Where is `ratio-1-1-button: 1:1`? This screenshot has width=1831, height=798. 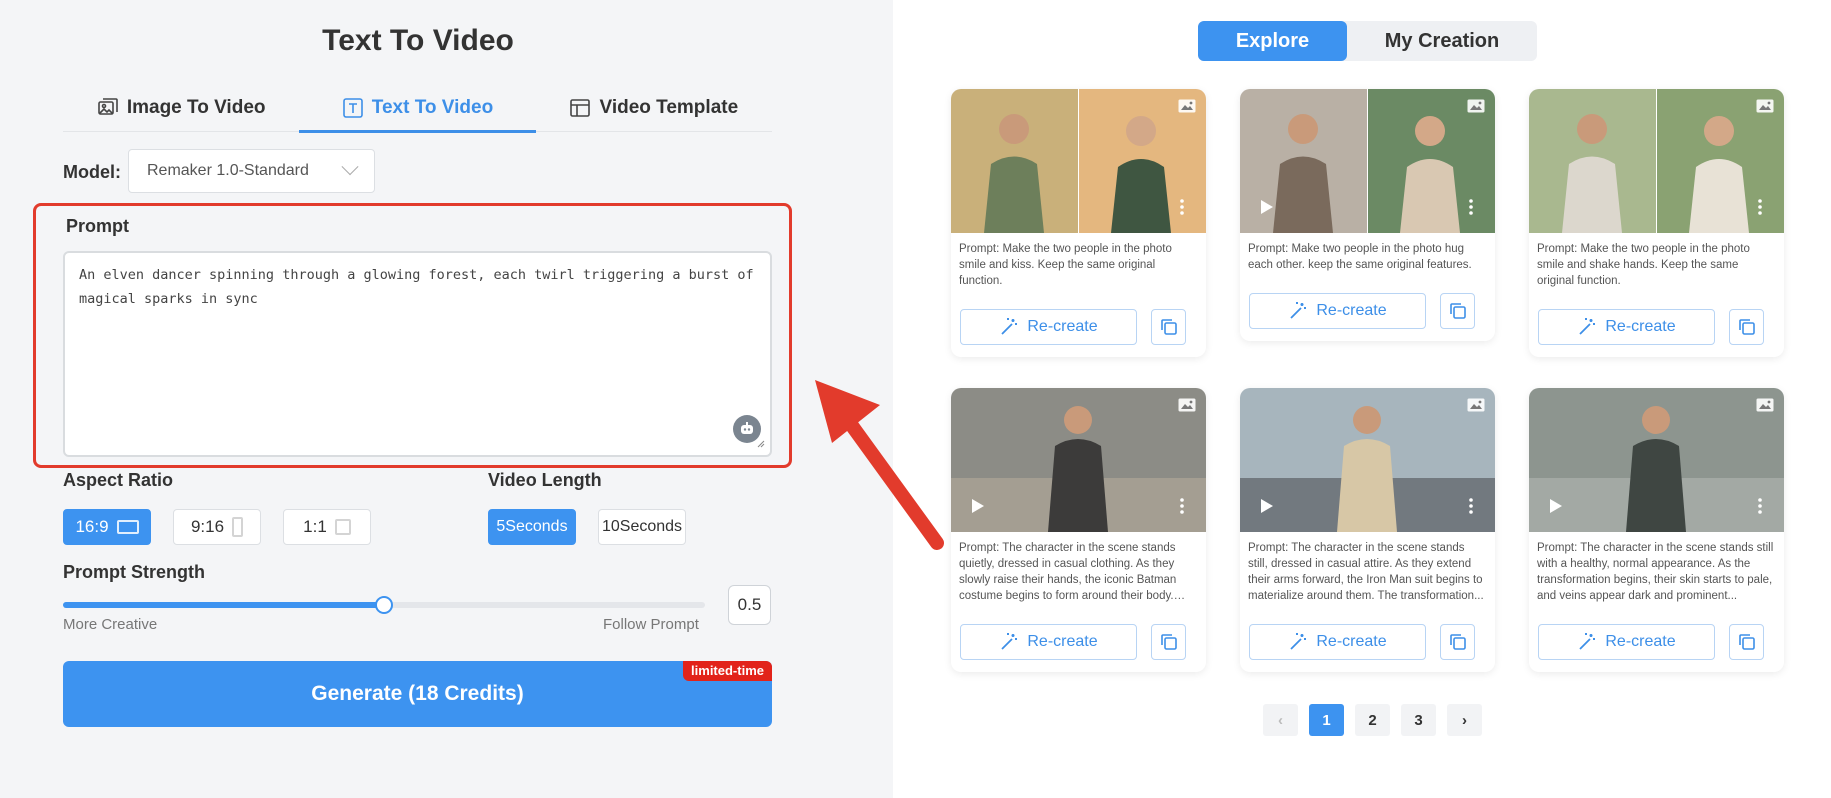
ratio-1-1-button: 1:1 is located at coordinates (327, 527).